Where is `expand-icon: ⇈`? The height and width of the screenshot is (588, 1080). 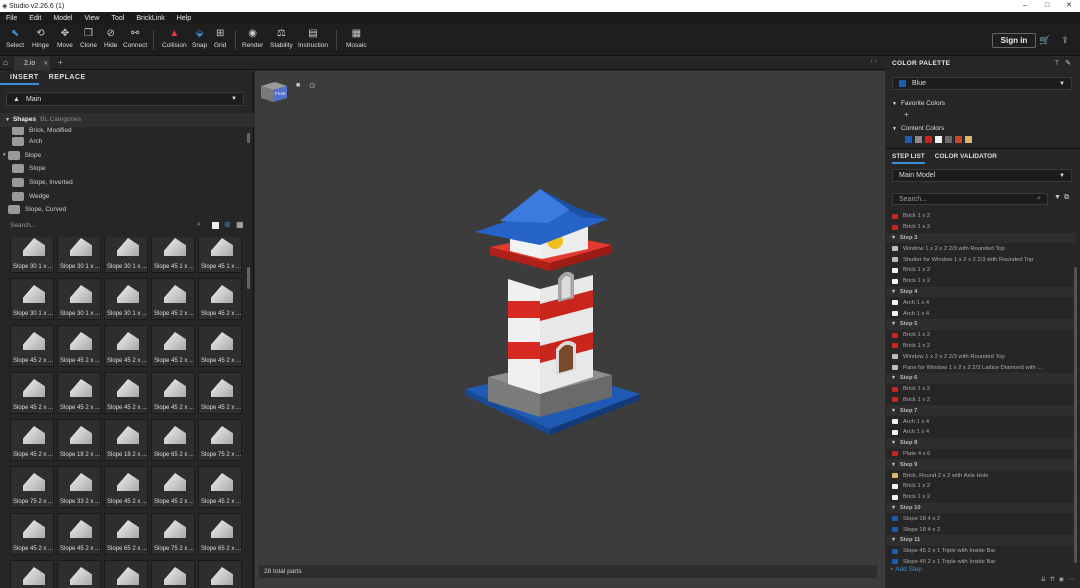 expand-icon: ⇈ is located at coordinates (1052, 579).